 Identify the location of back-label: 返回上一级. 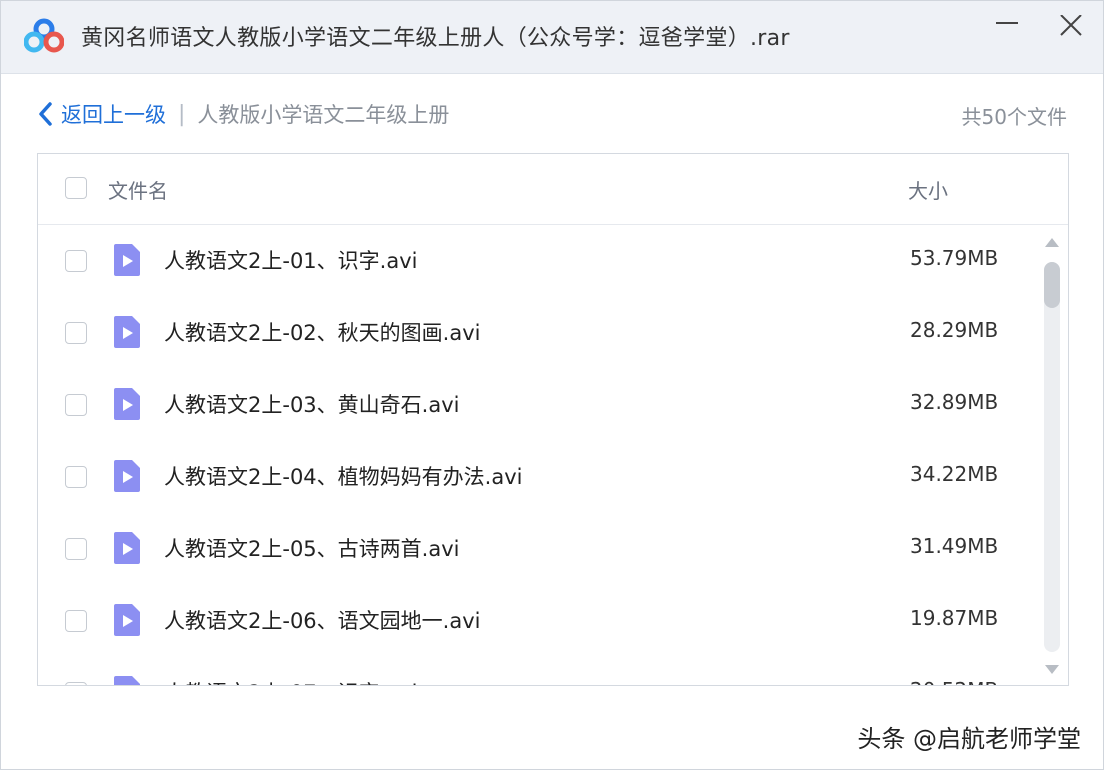
(113, 114).